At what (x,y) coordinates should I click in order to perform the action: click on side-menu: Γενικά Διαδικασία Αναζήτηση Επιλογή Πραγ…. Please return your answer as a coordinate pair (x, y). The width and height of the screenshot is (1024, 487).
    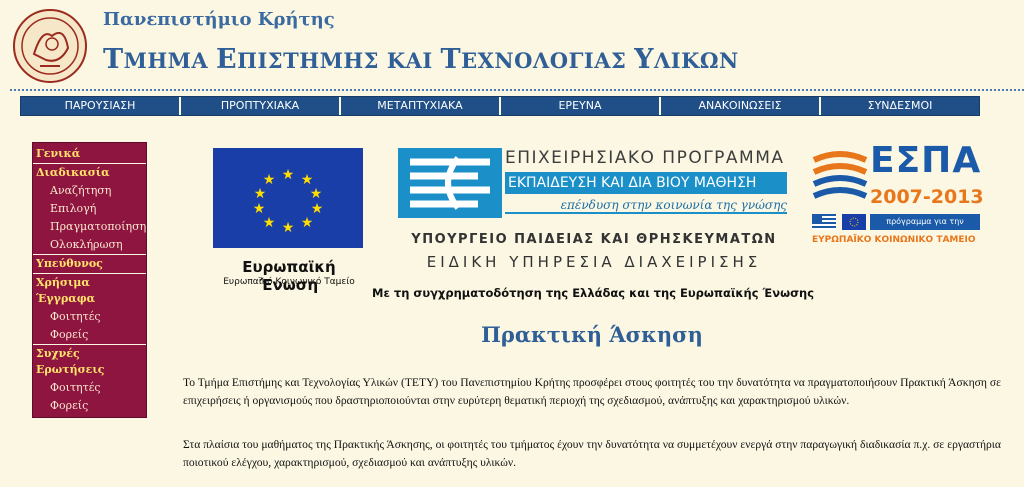
    Looking at the image, I should click on (89, 280).